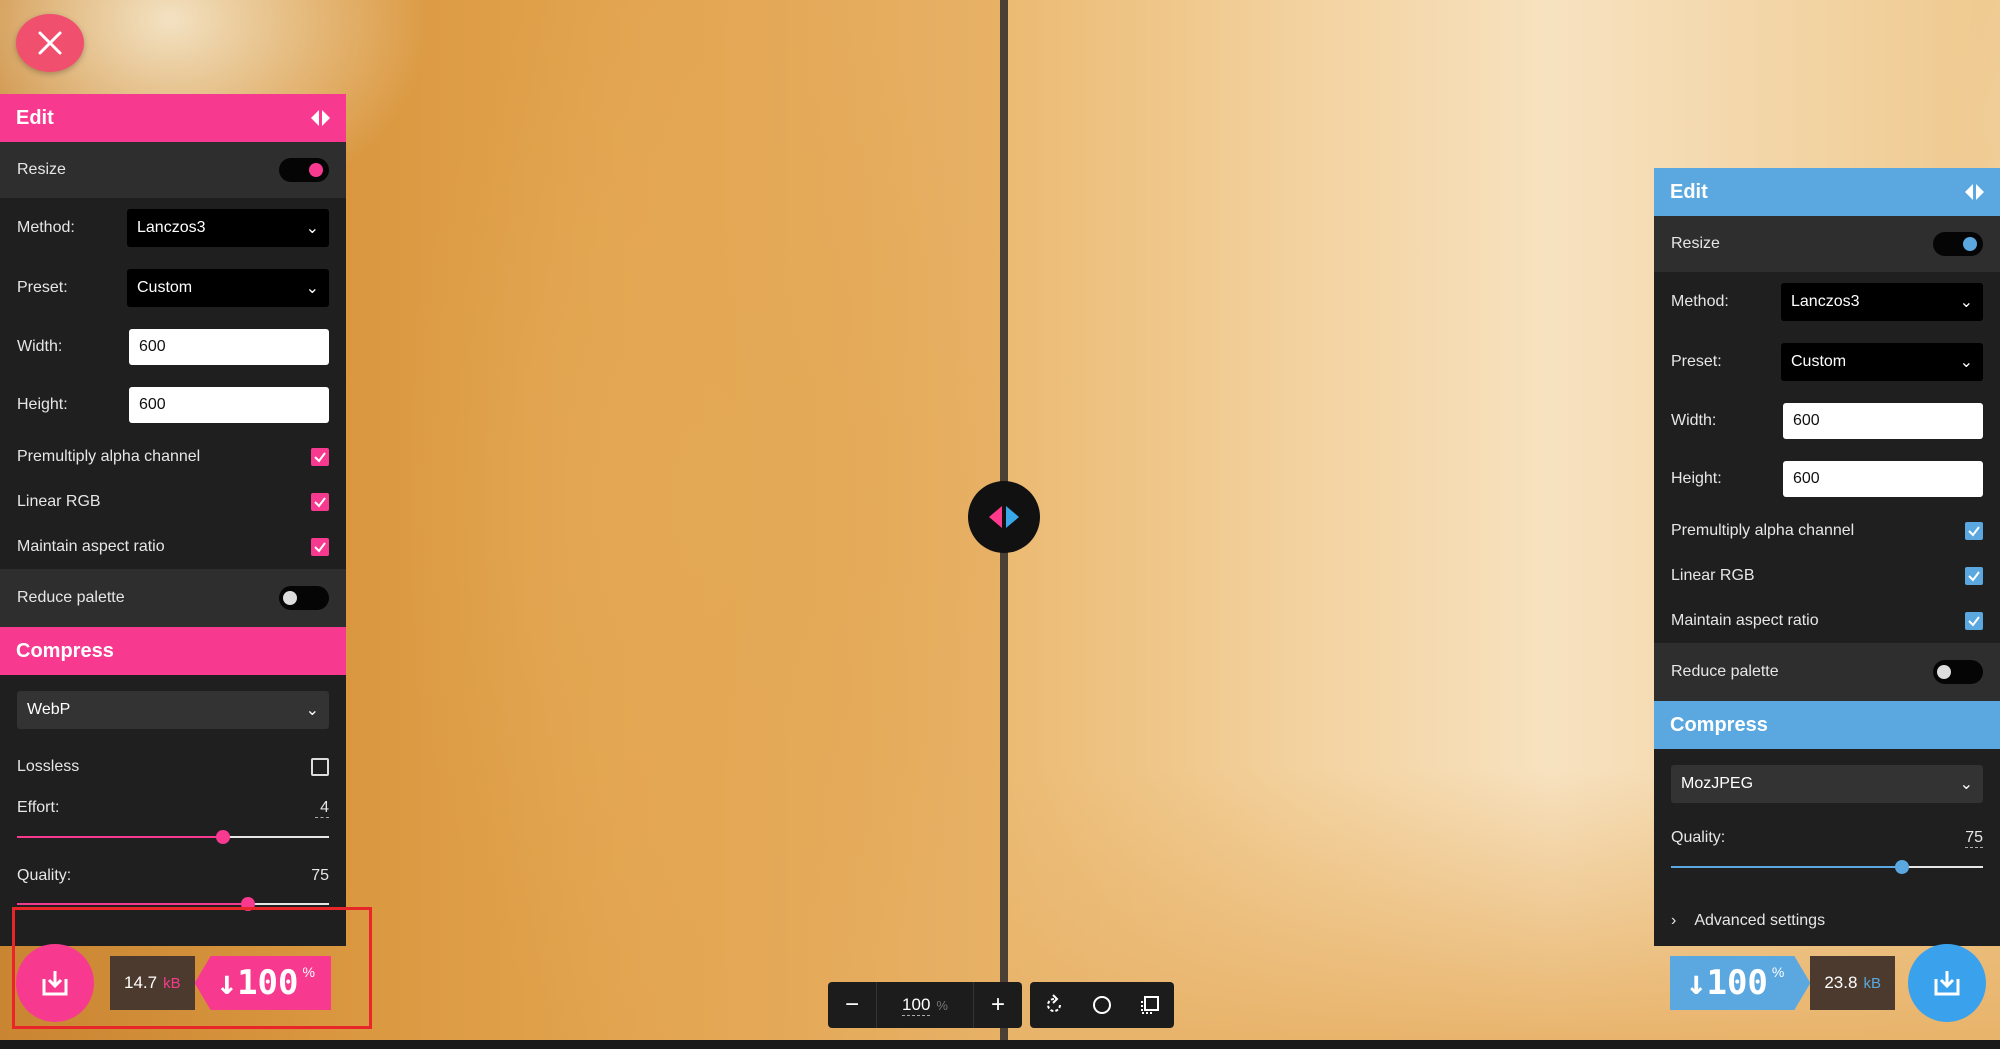  What do you see at coordinates (1827, 919) in the screenshot?
I see `advanced-settings-row: › Advanced settings` at bounding box center [1827, 919].